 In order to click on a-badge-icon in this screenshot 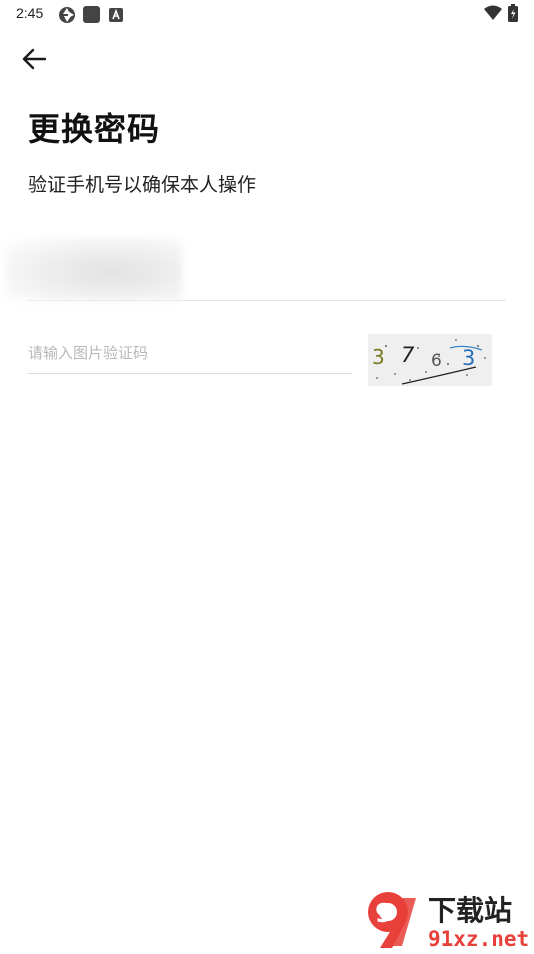, I will do `click(116, 16)`.